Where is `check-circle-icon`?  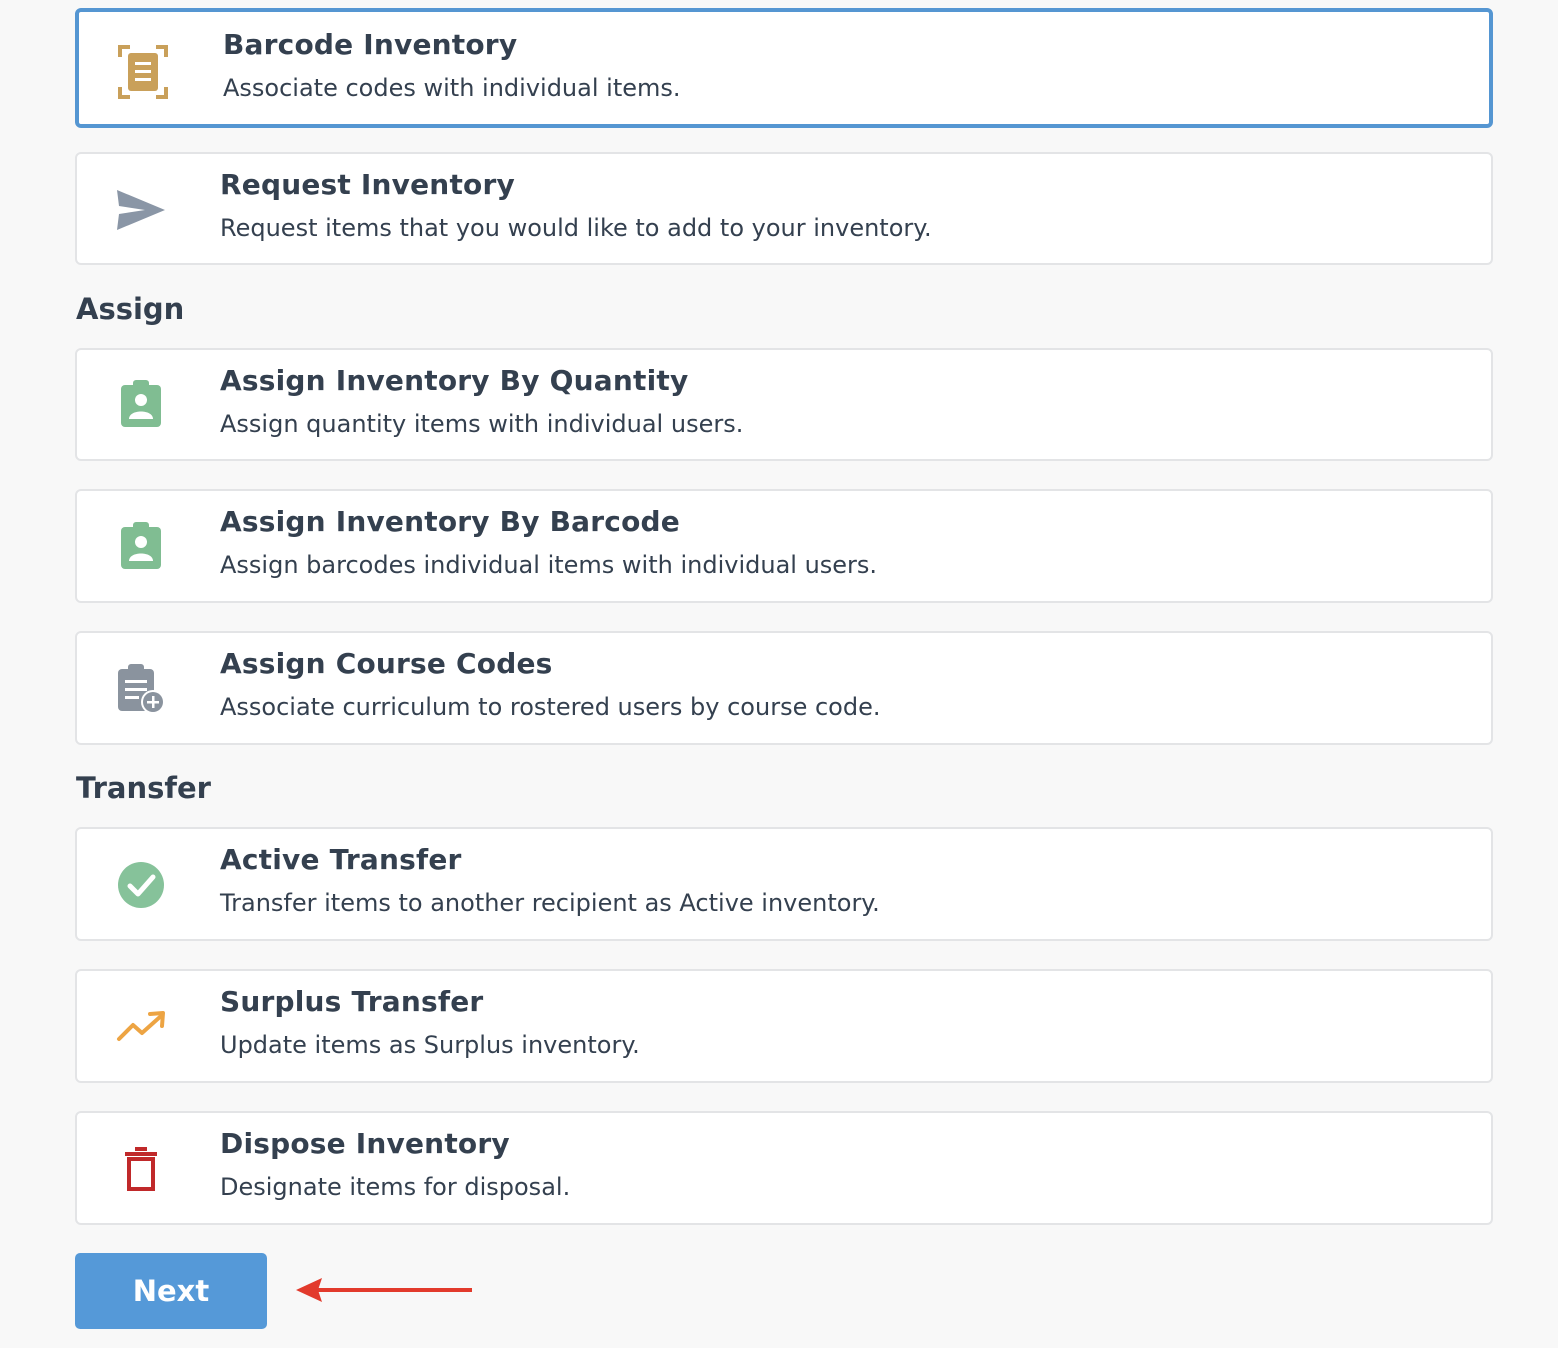
check-circle-icon is located at coordinates (141, 885).